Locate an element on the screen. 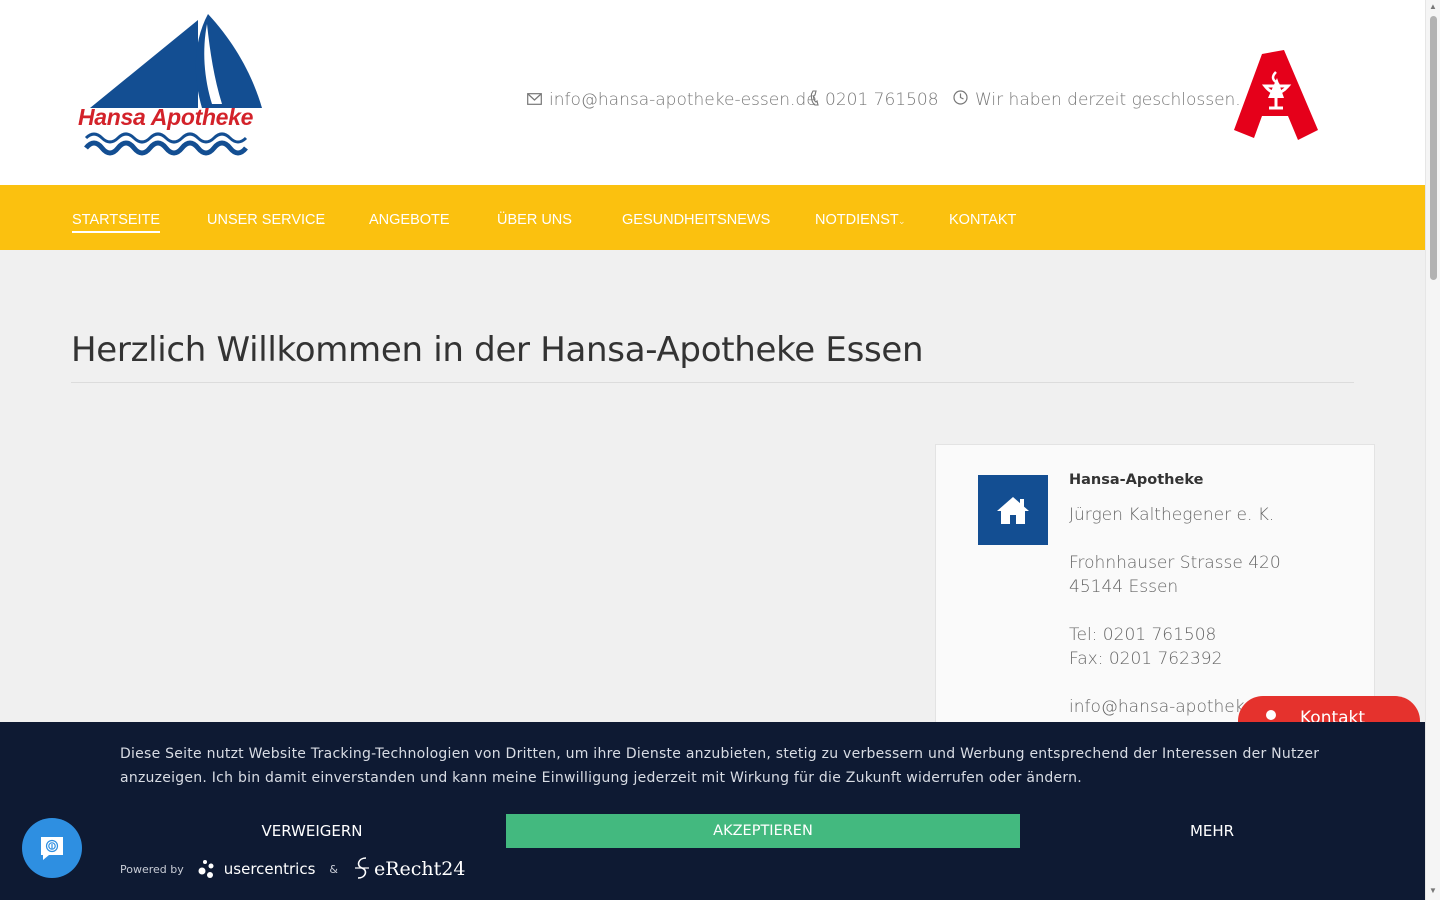 This screenshot has height=900, width=1440. home-icon is located at coordinates (1013, 510).